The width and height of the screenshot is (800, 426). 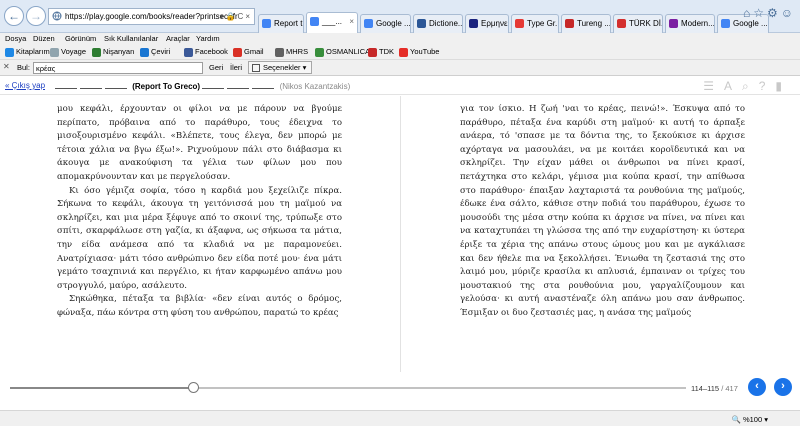 What do you see at coordinates (256, 68) in the screenshot?
I see `options-icon` at bounding box center [256, 68].